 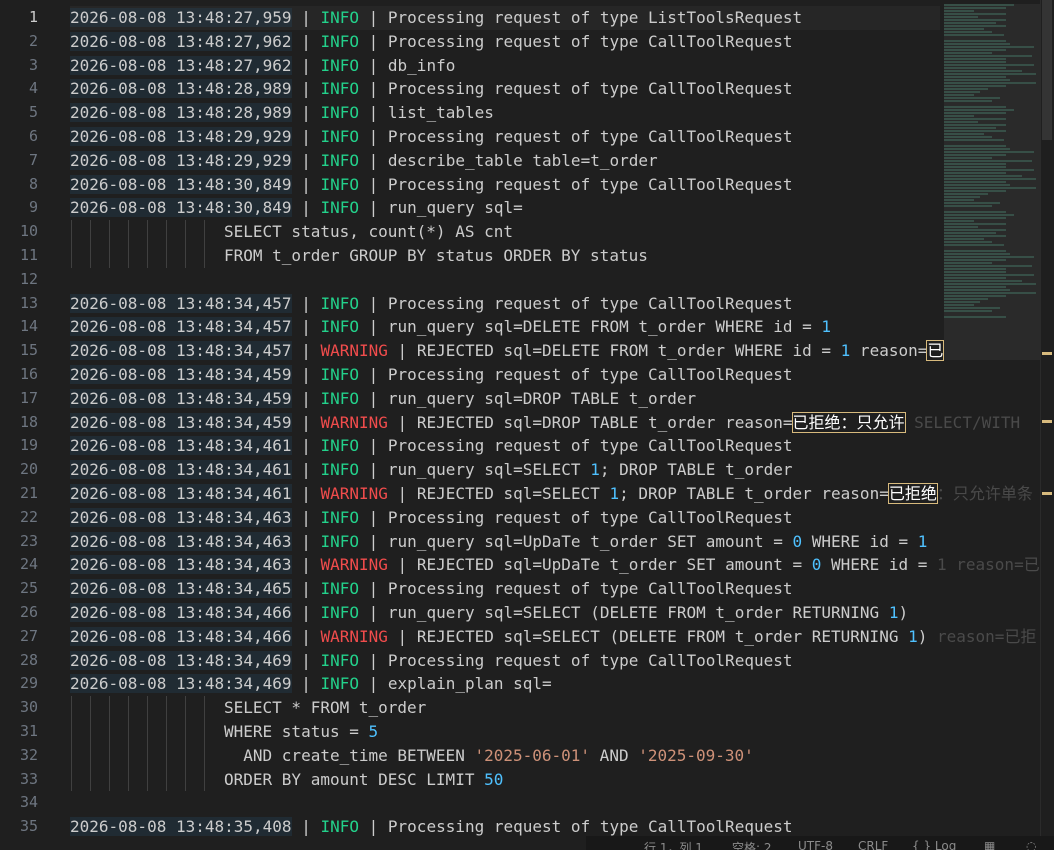 I want to click on log-line: ORDER BY amount DESC LIMIT 50, so click(x=505, y=779).